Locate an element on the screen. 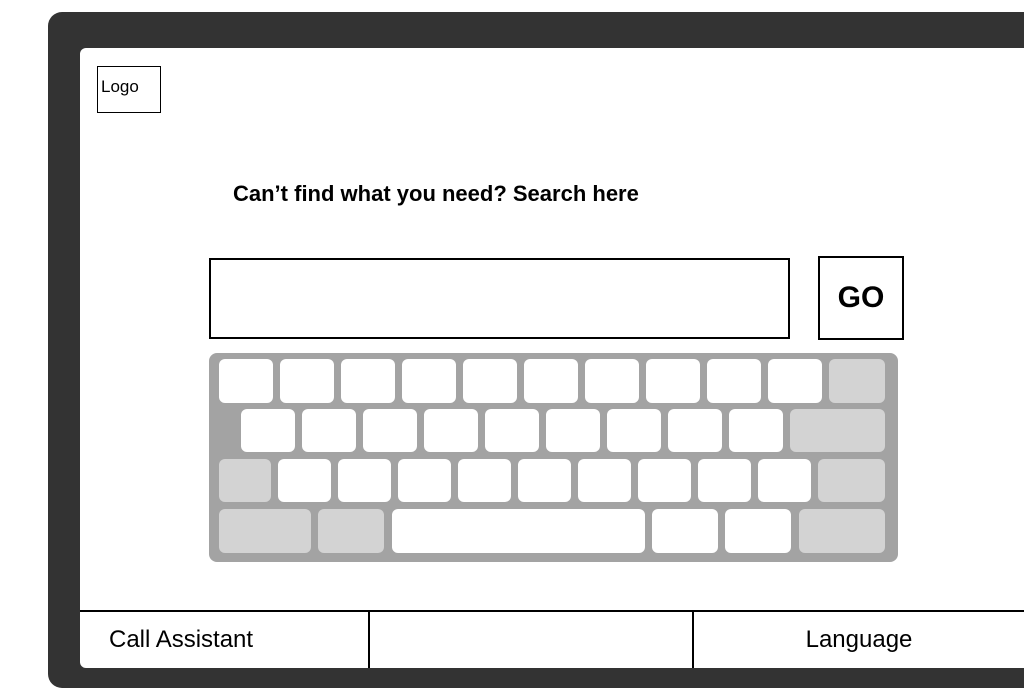 This screenshot has width=1024, height=699. language-button: Language is located at coordinates (859, 640).